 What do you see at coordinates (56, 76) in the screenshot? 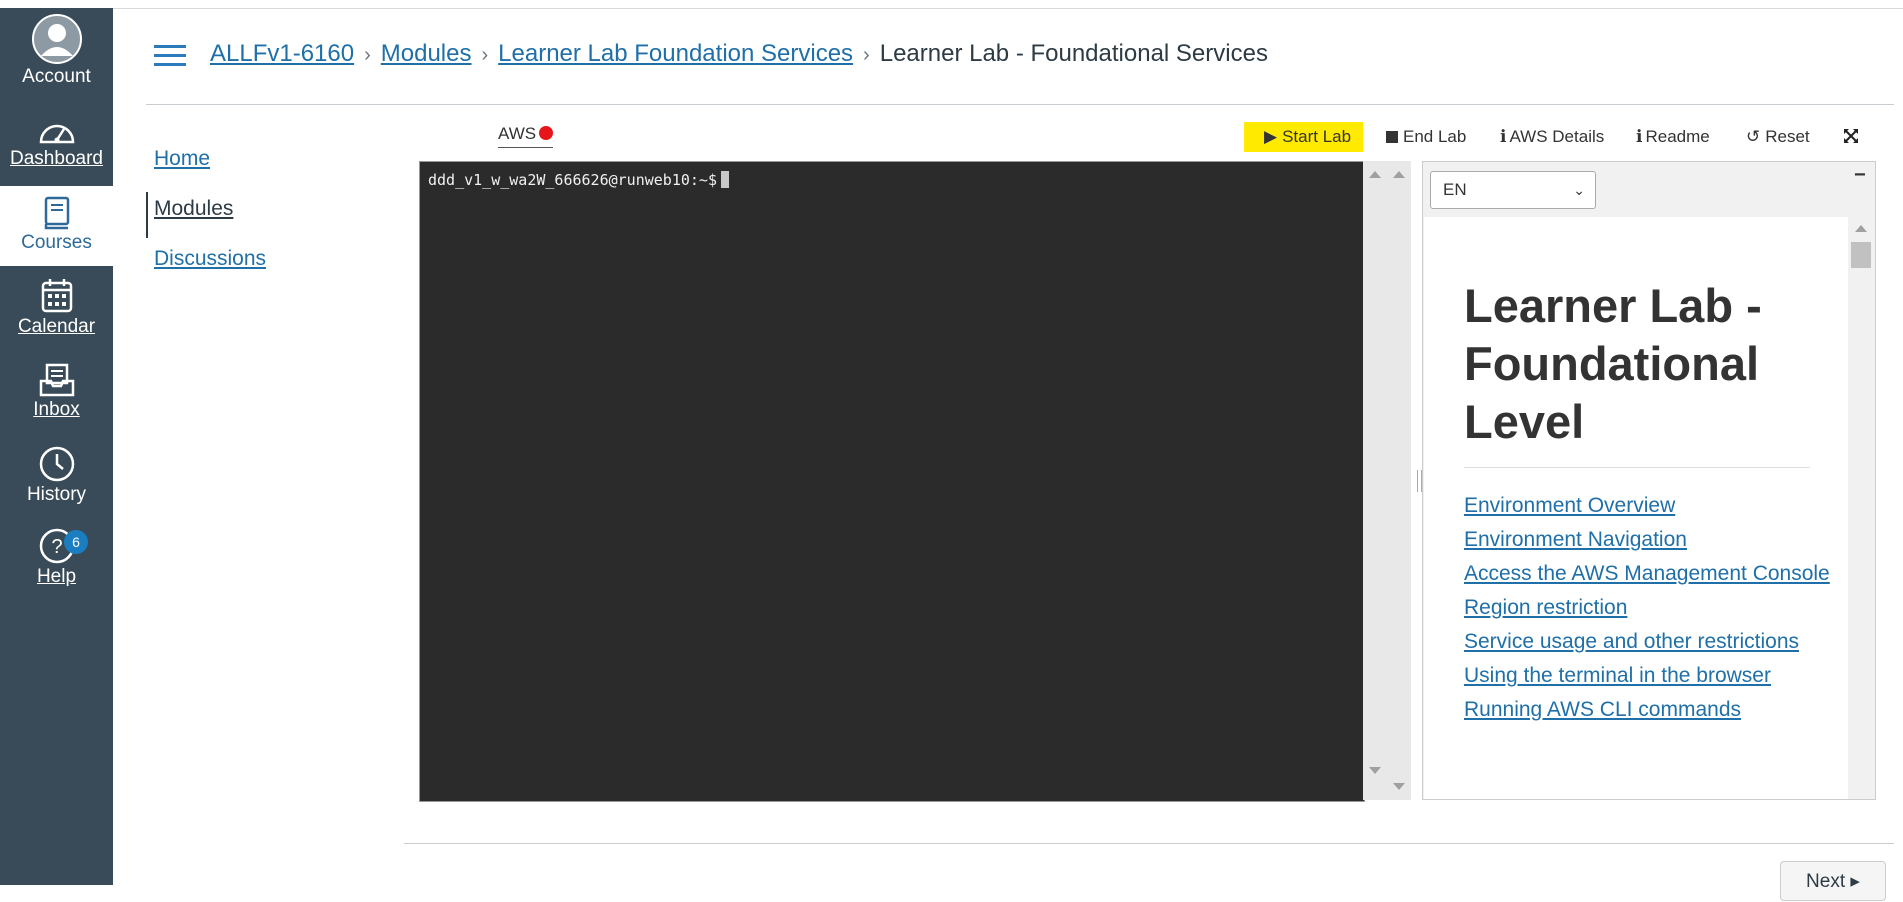
I see `nav-account-label: Account` at bounding box center [56, 76].